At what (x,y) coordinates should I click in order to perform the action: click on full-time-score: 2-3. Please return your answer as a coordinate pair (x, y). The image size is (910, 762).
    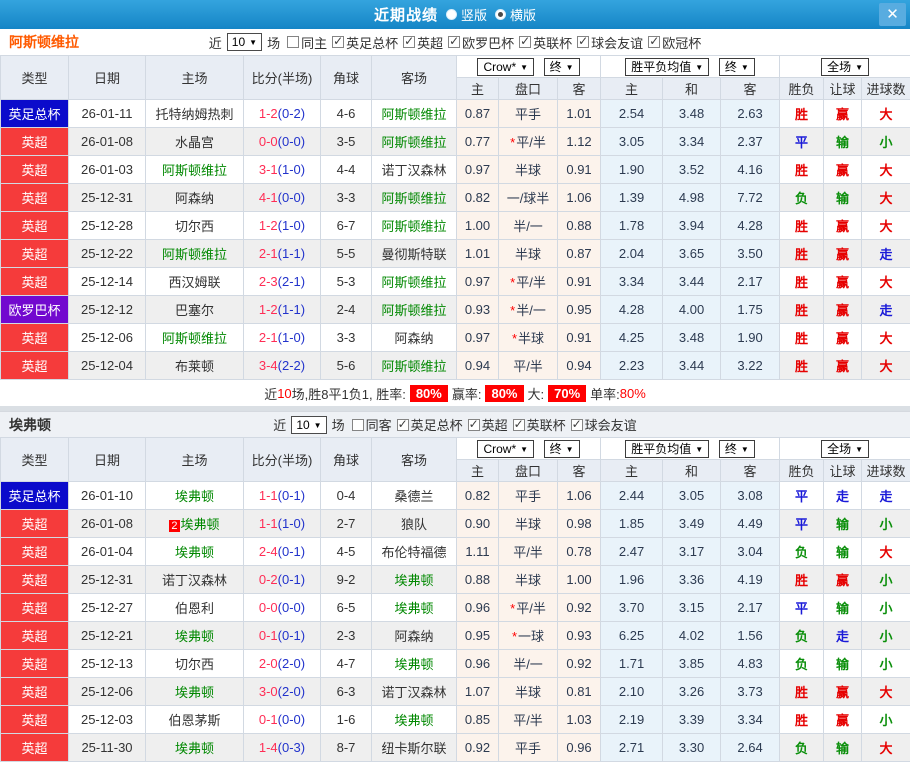
    Looking at the image, I should click on (268, 281).